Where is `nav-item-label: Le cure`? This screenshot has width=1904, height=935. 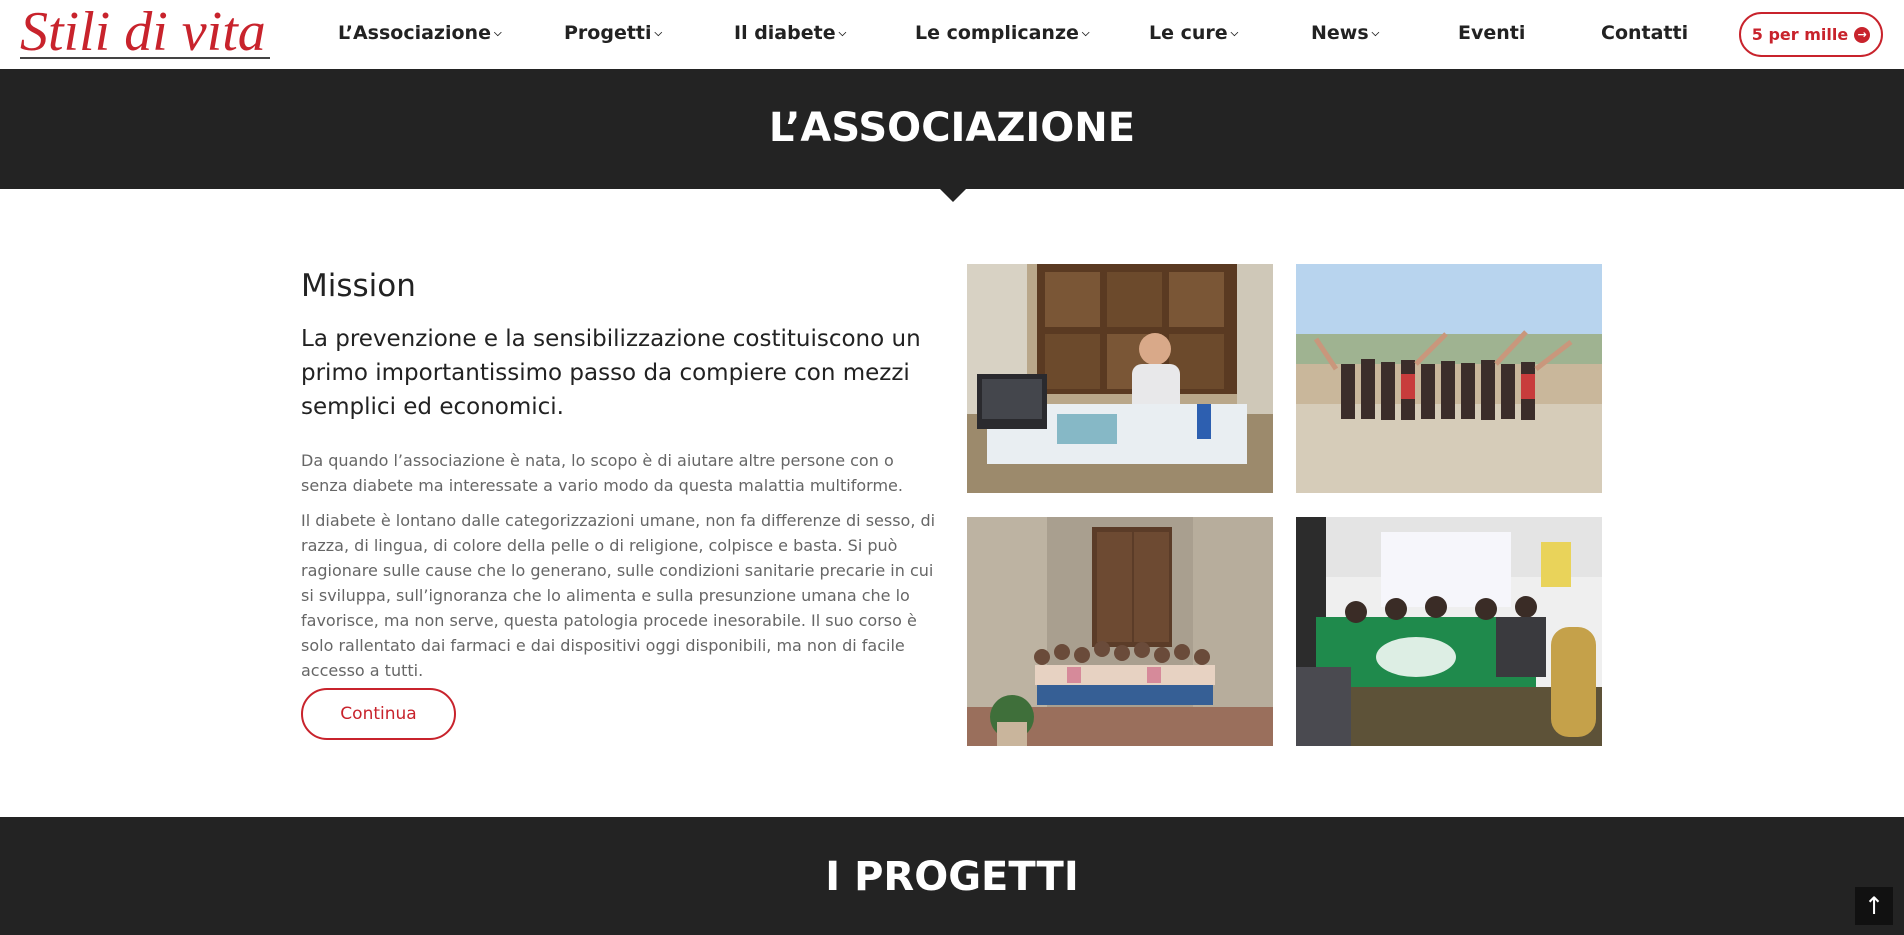
nav-item-label: Le cure is located at coordinates (1188, 33).